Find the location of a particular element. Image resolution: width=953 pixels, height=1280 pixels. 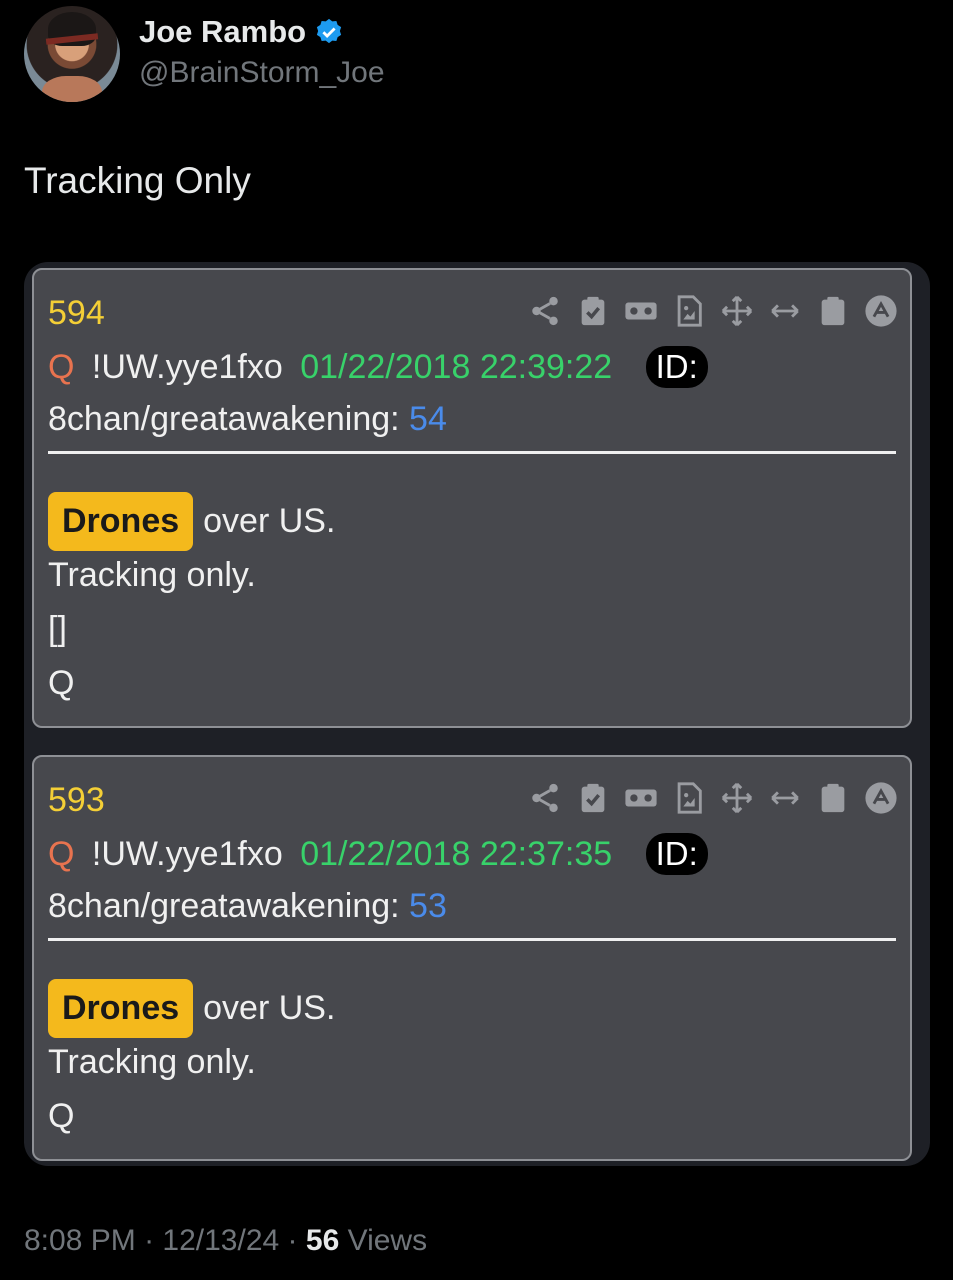

tweet-date: 12/13/24 is located at coordinates (220, 1240).